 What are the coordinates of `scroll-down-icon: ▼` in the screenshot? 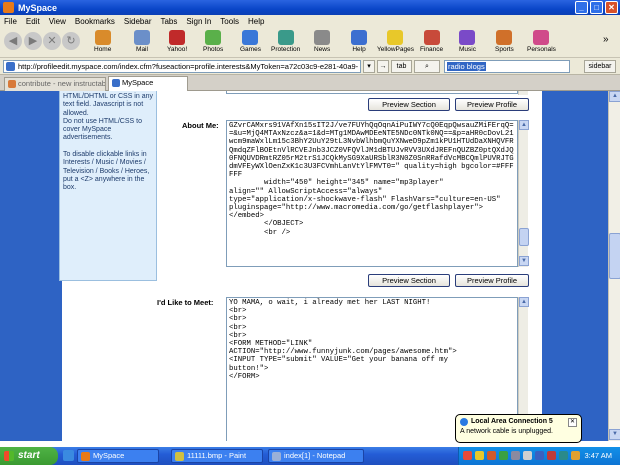 It's located at (524, 261).